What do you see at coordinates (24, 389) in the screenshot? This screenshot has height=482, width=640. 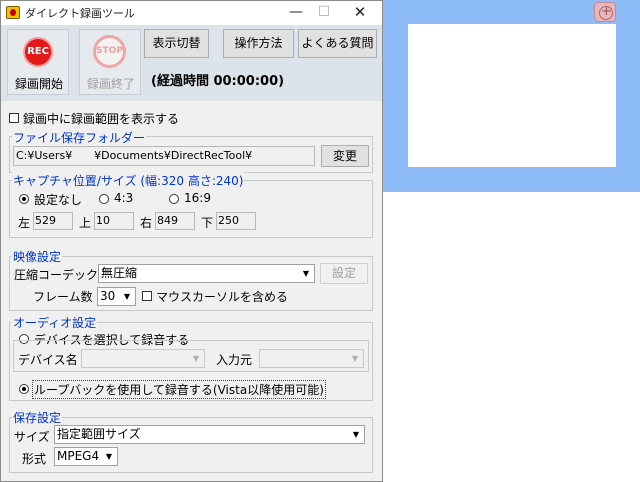 I see `loopback-radio` at bounding box center [24, 389].